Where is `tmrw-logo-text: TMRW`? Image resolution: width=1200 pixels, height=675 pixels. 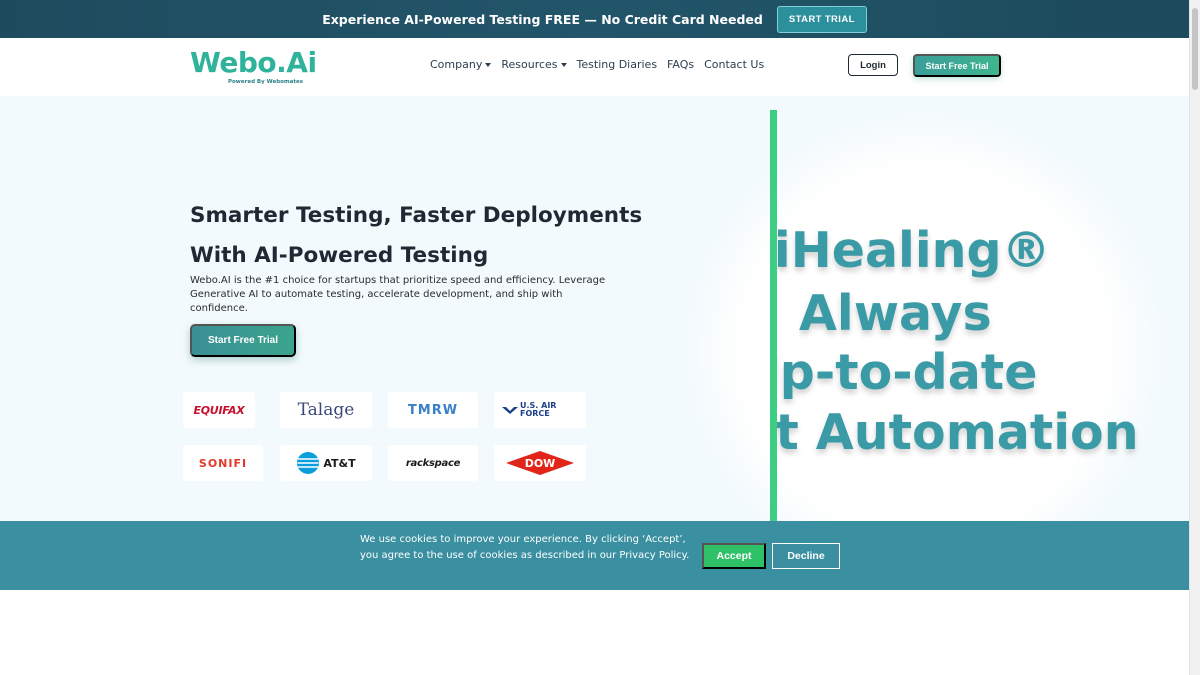
tmrw-logo-text: TMRW is located at coordinates (433, 410).